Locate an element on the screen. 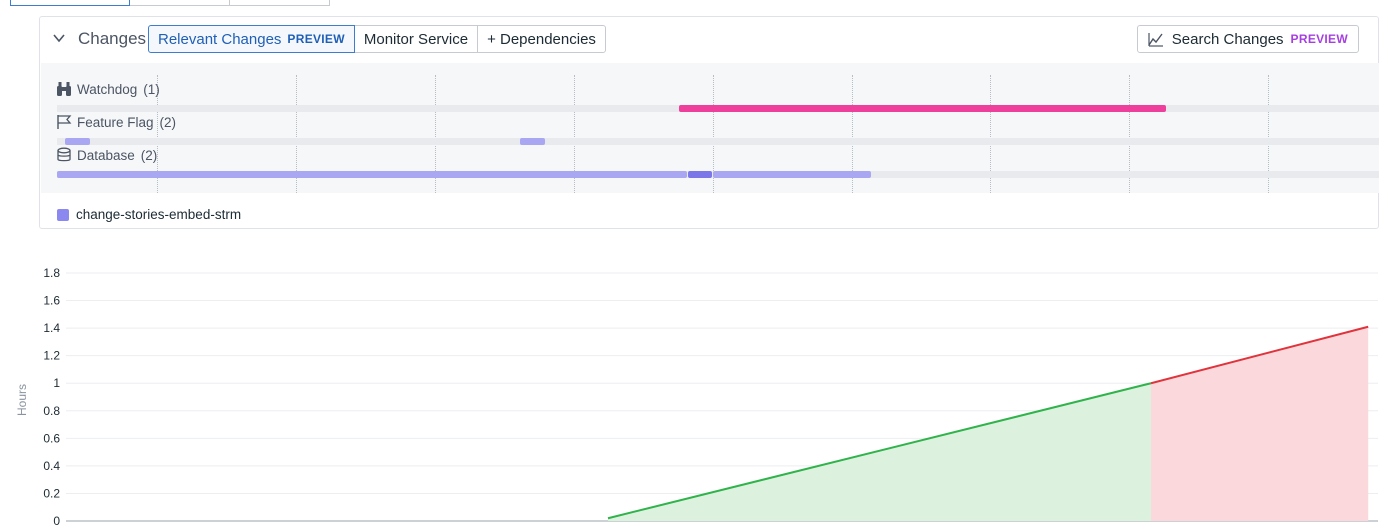 The image size is (1400, 532). y-tick-label: 1 is located at coordinates (56, 383).